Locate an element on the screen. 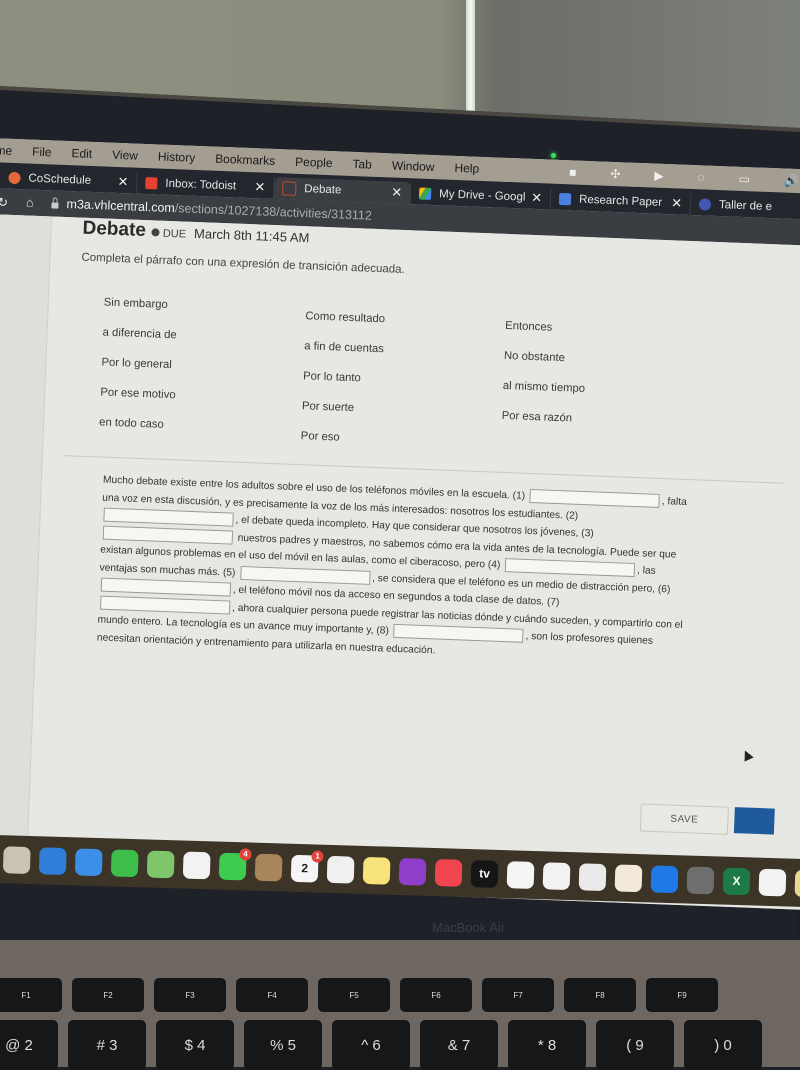  news-icon is located at coordinates (520, 874).